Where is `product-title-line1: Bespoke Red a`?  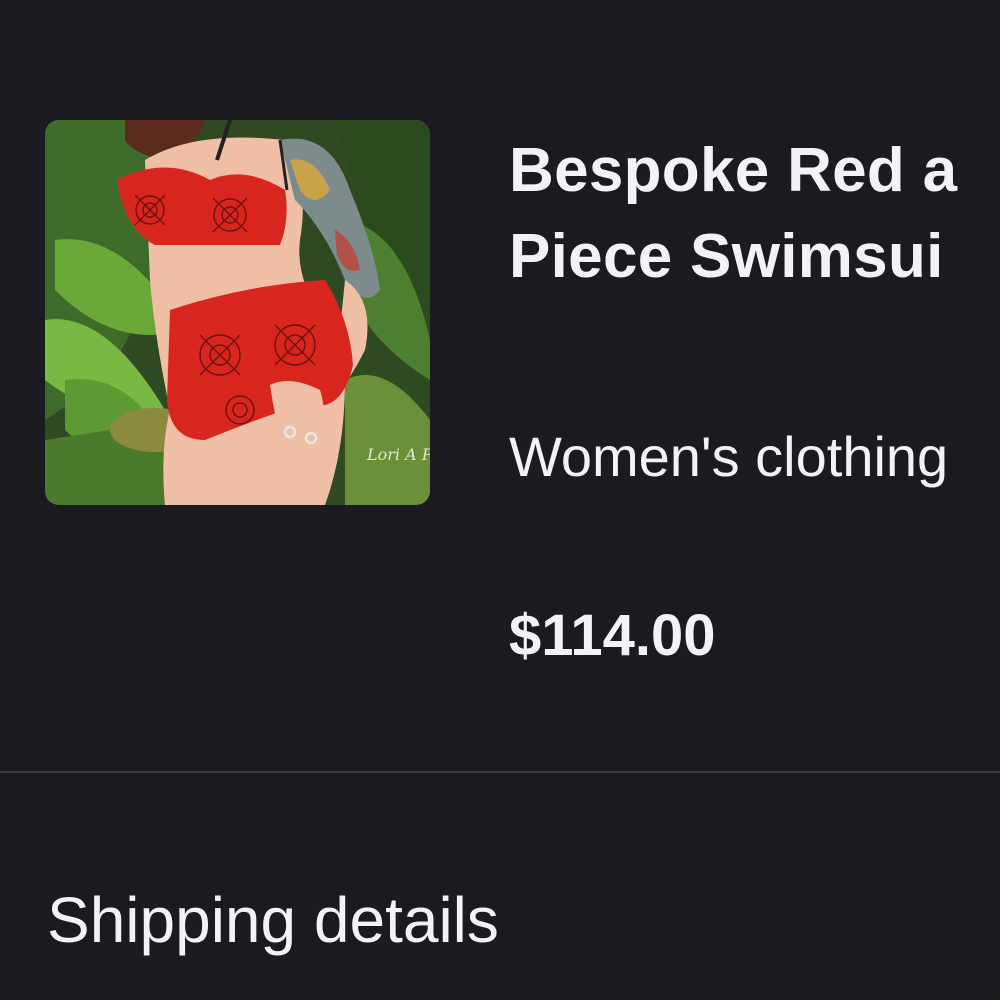
product-title-line1: Bespoke Red a is located at coordinates (733, 170).